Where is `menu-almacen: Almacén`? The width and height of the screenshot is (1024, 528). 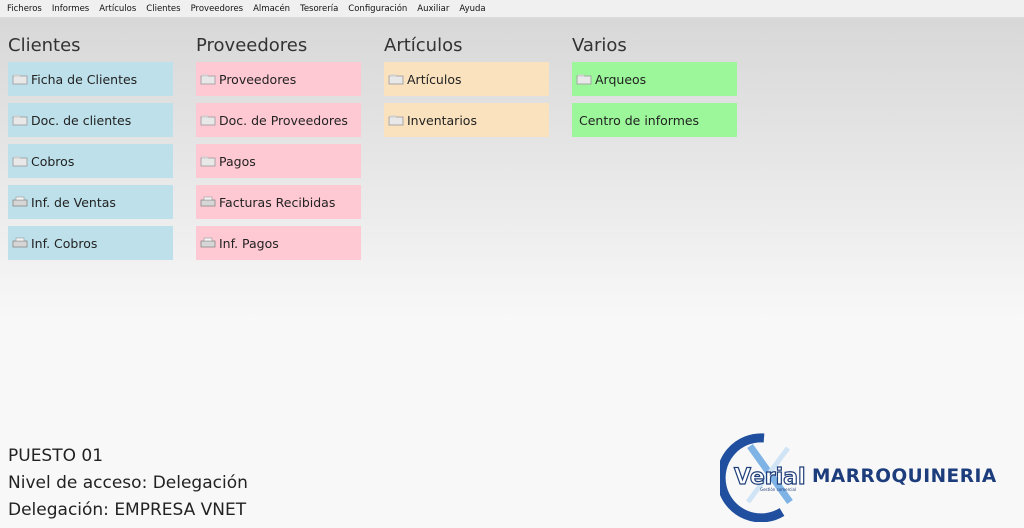 menu-almacen: Almacén is located at coordinates (271, 9).